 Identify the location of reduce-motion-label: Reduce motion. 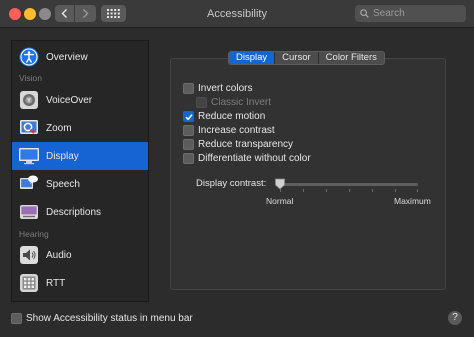
(232, 116).